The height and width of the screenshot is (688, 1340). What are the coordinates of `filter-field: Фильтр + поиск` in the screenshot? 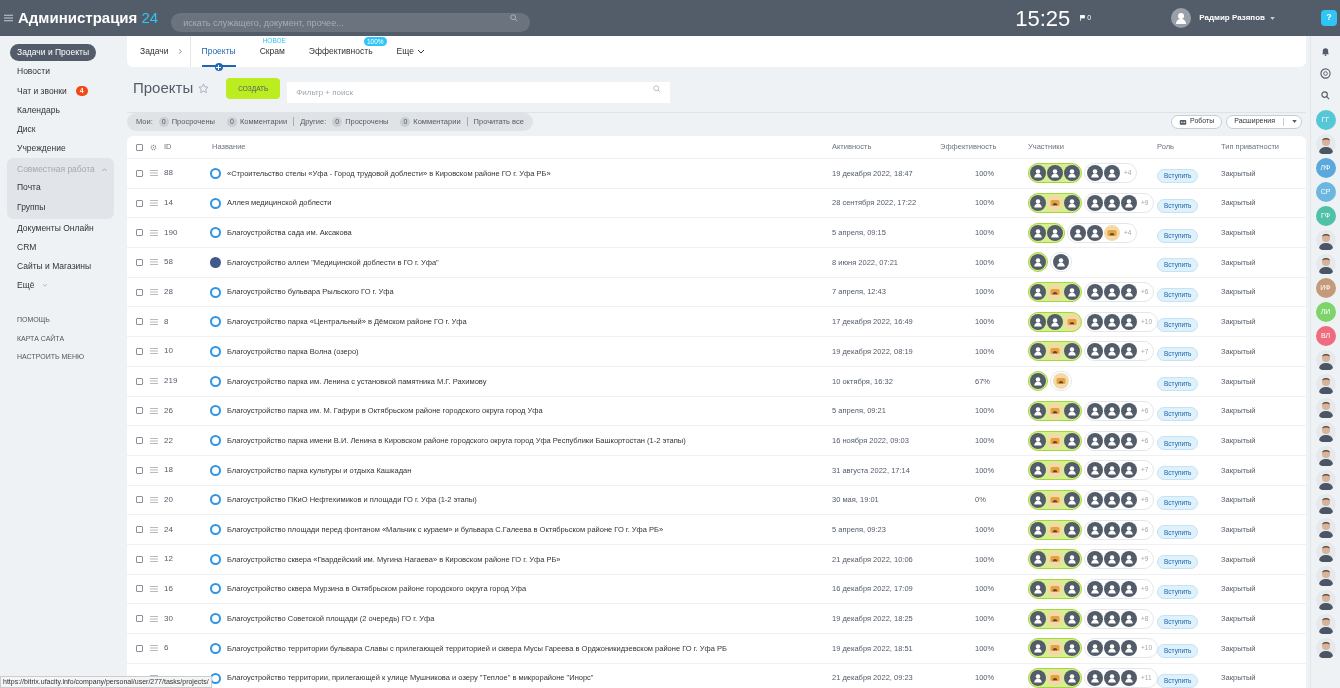 It's located at (478, 92).